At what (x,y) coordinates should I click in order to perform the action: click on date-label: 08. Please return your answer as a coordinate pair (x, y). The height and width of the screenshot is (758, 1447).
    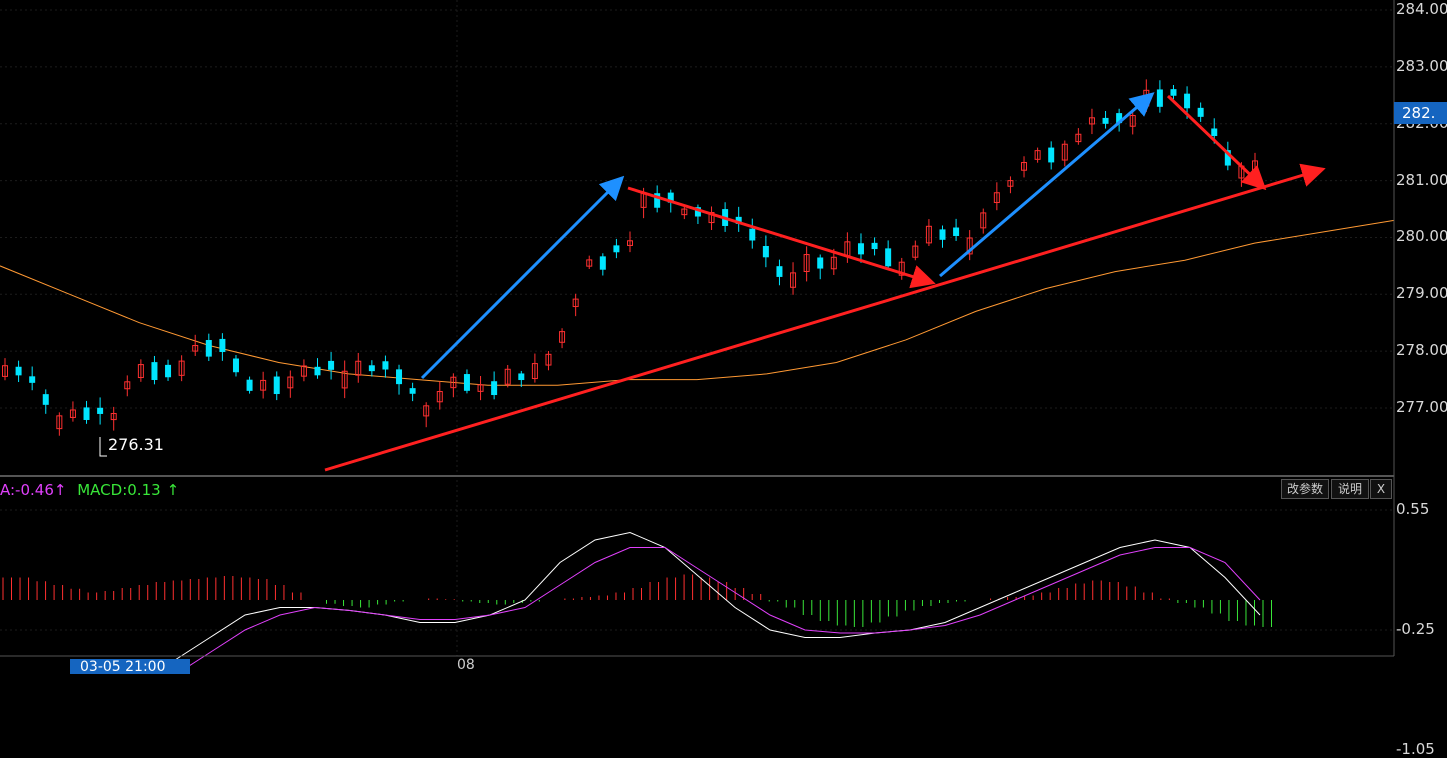
    Looking at the image, I should click on (466, 665).